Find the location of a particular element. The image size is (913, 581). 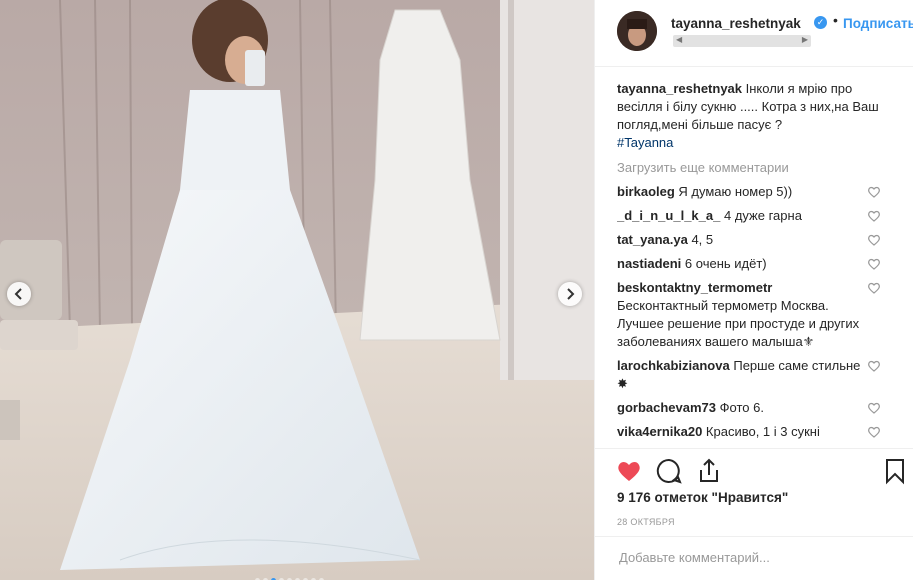

location-scrollbar: ◀ ▶ is located at coordinates (742, 41).